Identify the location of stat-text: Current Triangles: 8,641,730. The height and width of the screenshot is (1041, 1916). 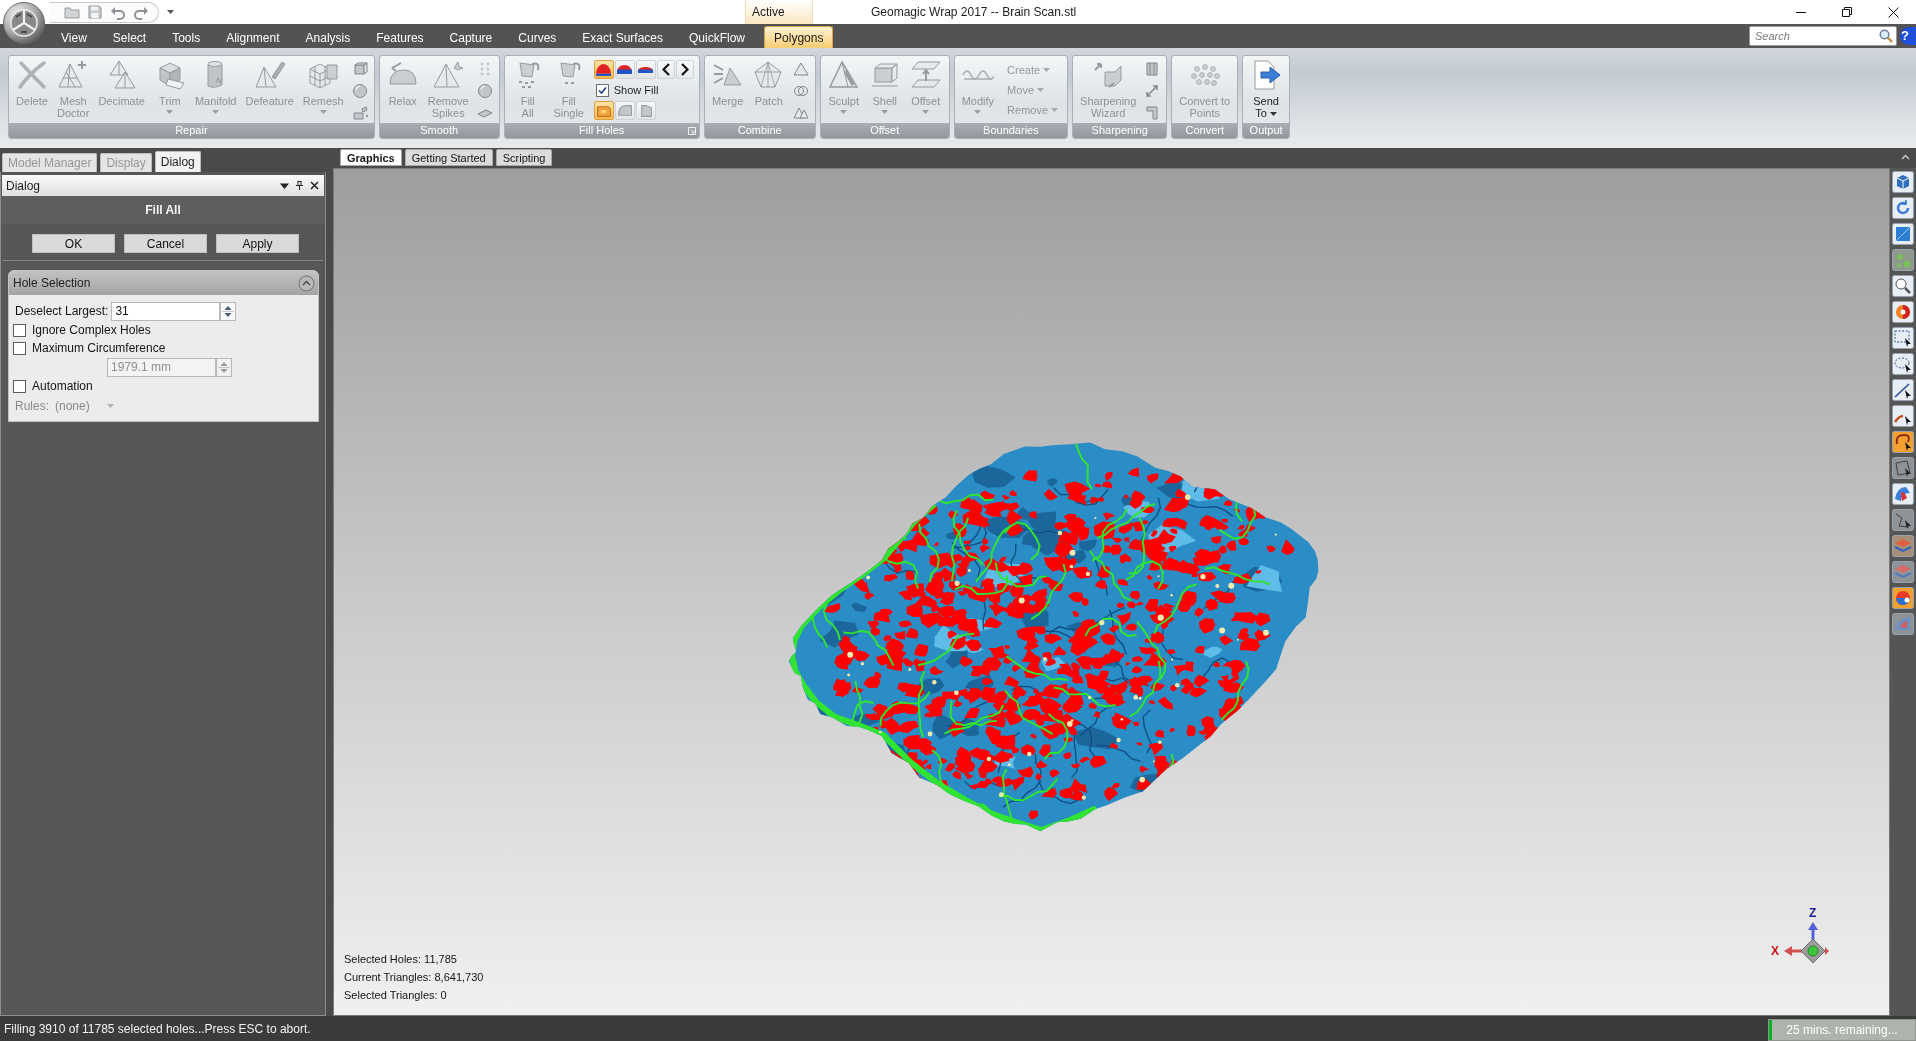
(414, 977).